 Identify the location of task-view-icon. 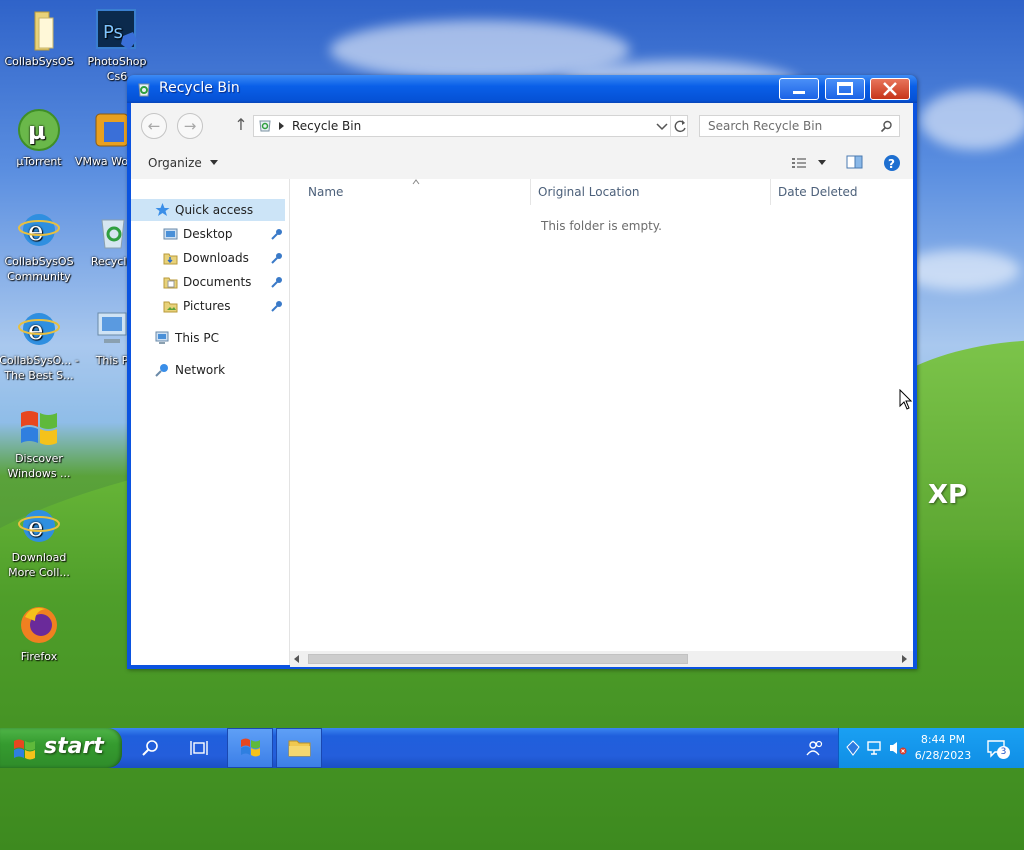
(199, 748).